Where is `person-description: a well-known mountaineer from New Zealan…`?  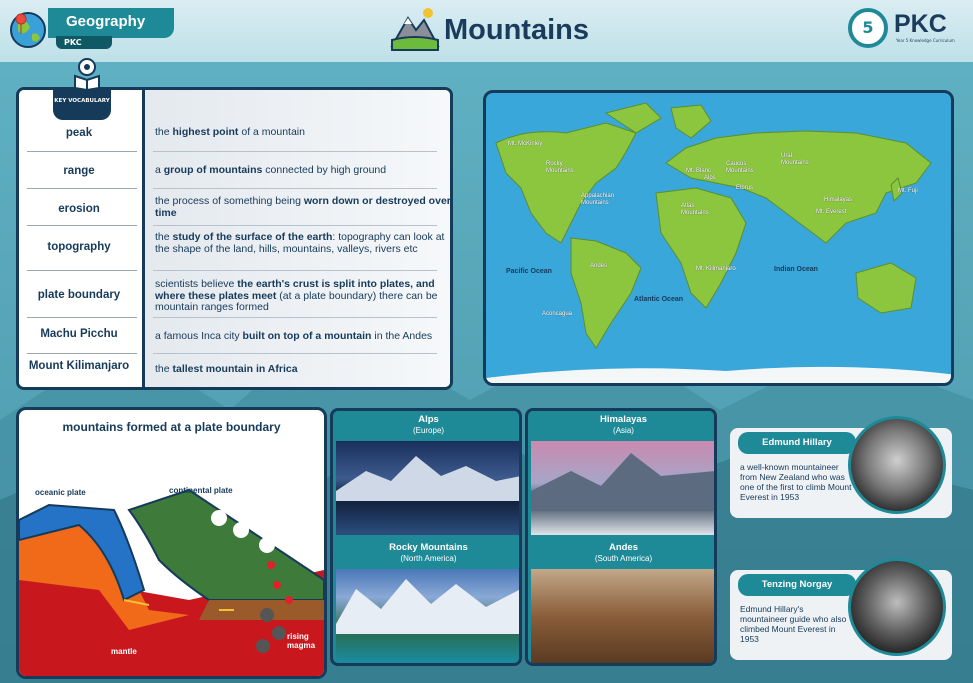
person-description: a well-known mountaineer from New Zealan… is located at coordinates (796, 482).